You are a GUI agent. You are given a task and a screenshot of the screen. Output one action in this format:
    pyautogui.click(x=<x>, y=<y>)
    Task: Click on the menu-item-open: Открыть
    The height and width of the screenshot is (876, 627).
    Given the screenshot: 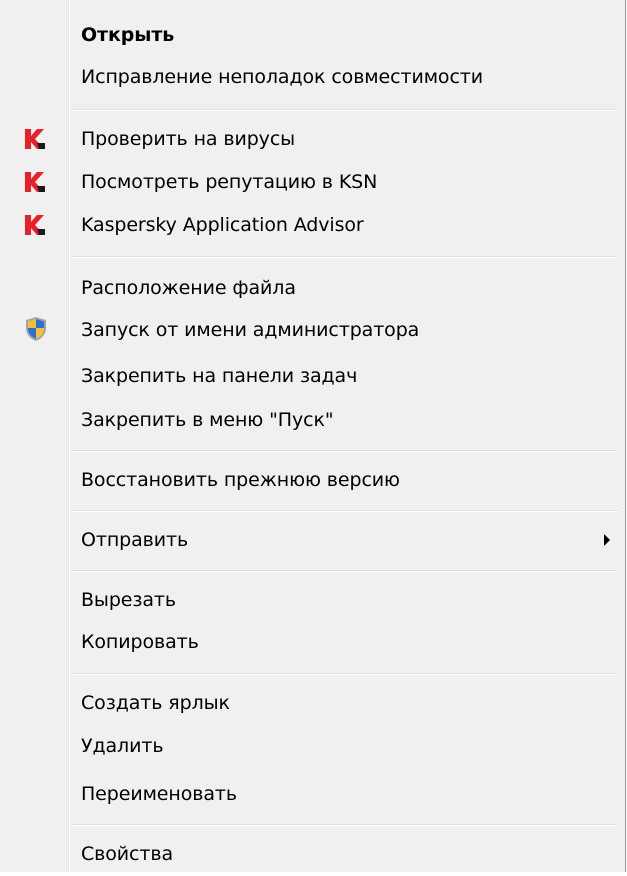 What is the action you would take?
    pyautogui.click(x=309, y=35)
    